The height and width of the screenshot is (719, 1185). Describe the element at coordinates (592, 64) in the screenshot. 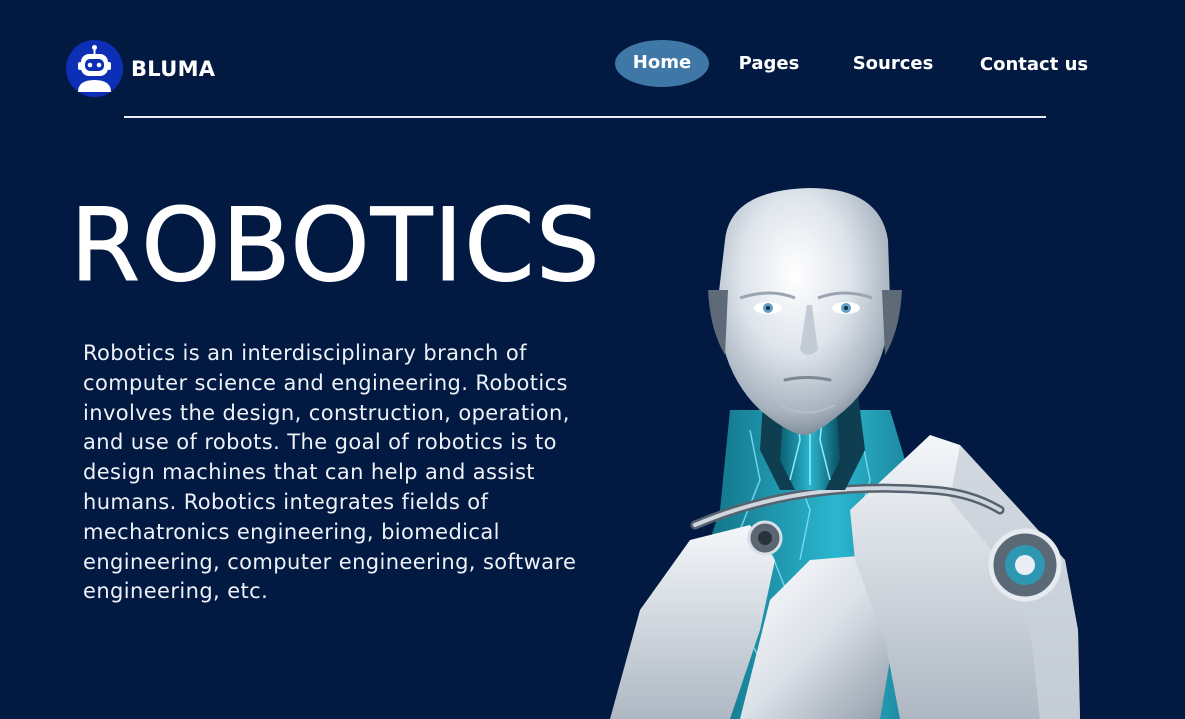

I see `main-navigation: Home Pages Sources Contact us` at that location.